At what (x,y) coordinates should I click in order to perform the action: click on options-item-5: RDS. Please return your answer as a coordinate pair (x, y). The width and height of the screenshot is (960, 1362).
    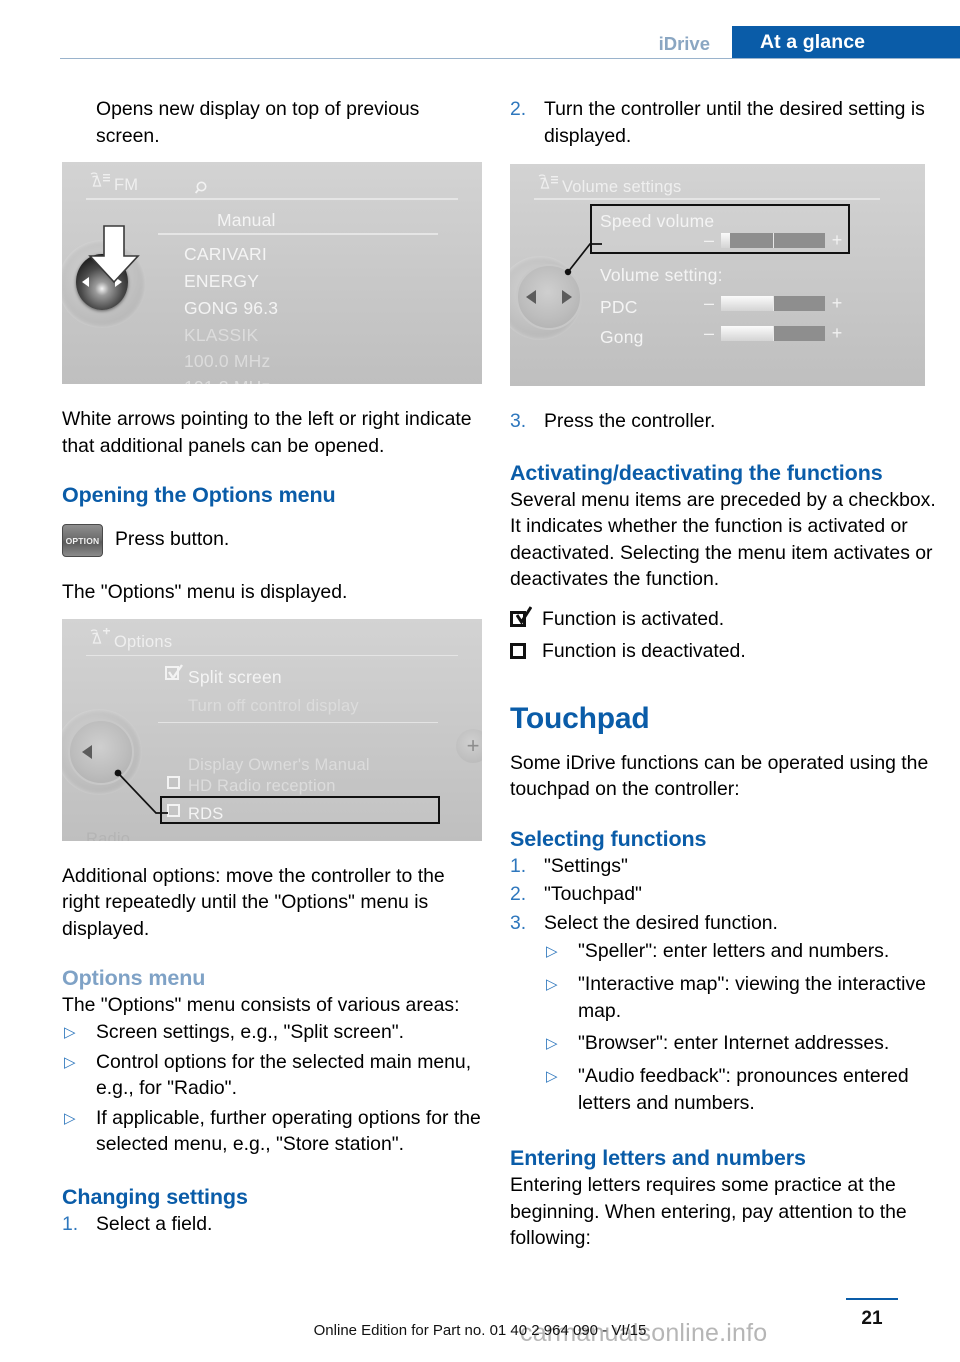
    Looking at the image, I should click on (205, 814).